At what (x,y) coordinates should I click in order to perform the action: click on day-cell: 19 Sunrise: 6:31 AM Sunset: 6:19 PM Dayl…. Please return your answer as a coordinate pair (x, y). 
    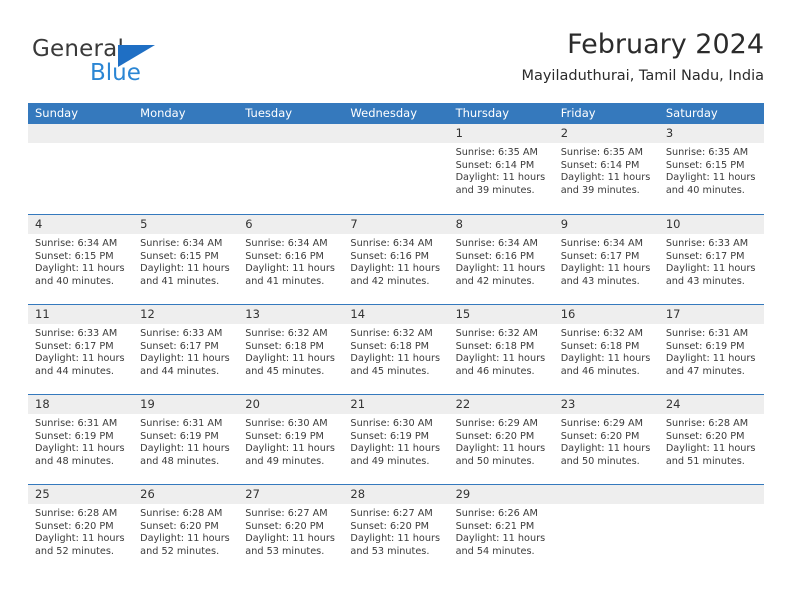
    Looking at the image, I should click on (186, 439).